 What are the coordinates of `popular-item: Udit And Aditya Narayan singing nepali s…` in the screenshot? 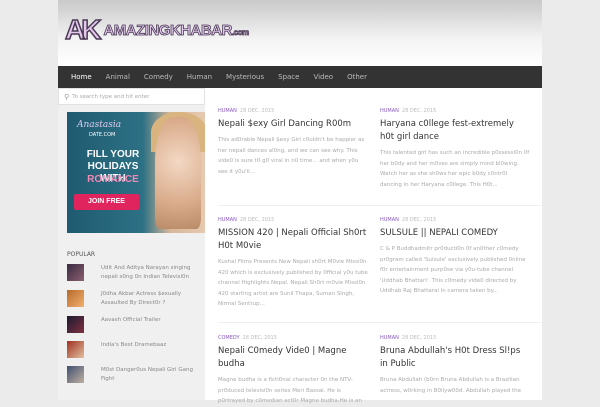 It's located at (134, 273).